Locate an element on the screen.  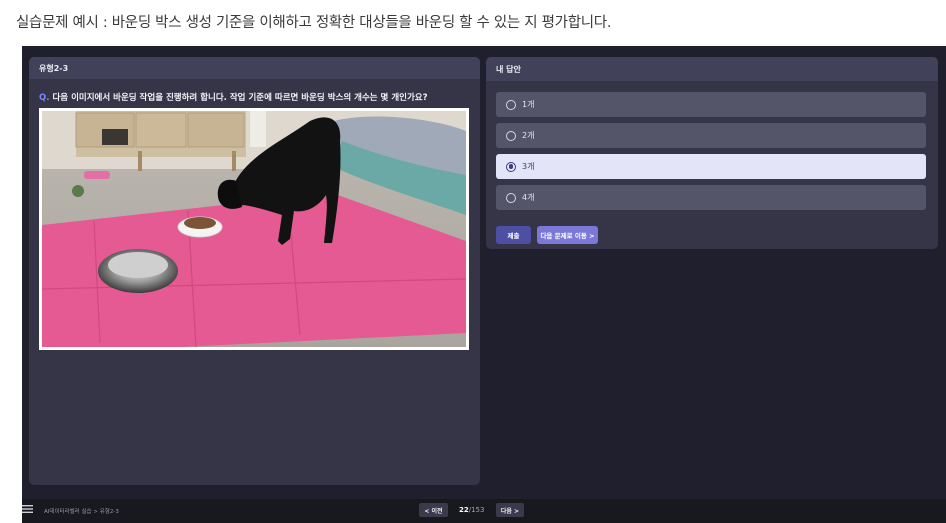
next-question-button: 다음 문제로 이동 > is located at coordinates (567, 235).